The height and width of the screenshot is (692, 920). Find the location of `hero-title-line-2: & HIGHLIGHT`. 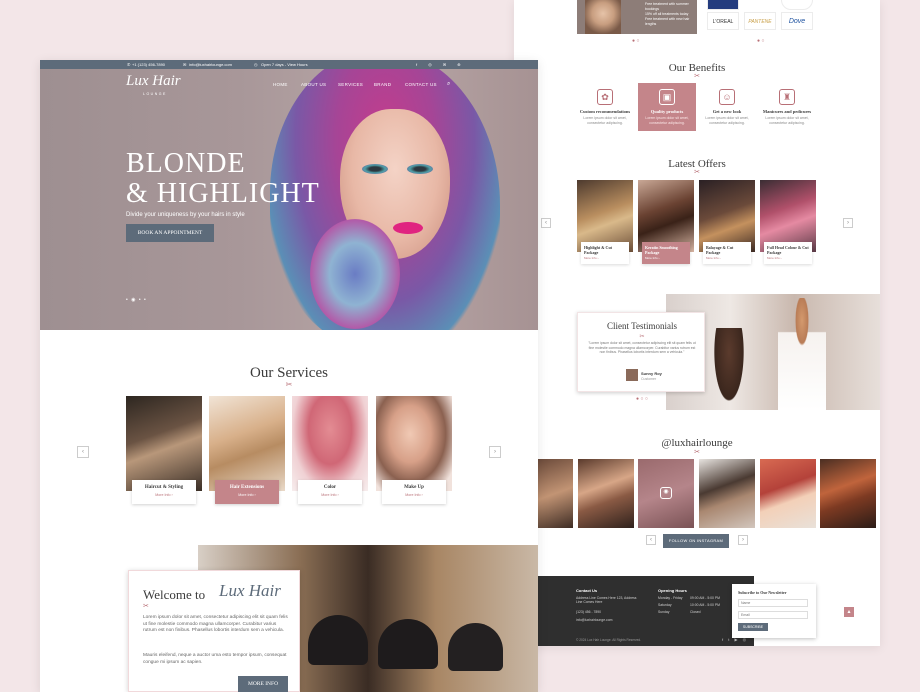

hero-title-line-2: & HIGHLIGHT is located at coordinates (223, 193).